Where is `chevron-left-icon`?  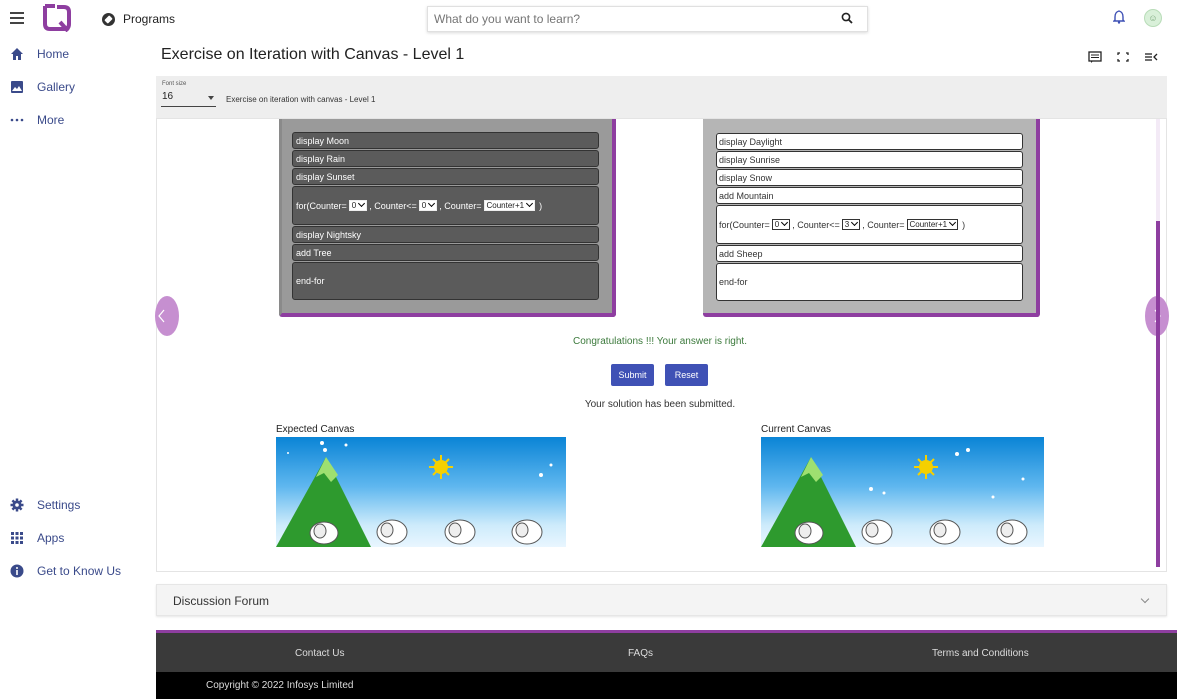 chevron-left-icon is located at coordinates (161, 316).